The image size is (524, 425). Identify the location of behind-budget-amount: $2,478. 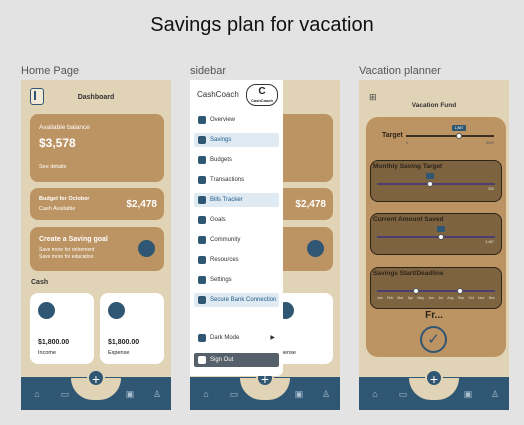
(310, 204).